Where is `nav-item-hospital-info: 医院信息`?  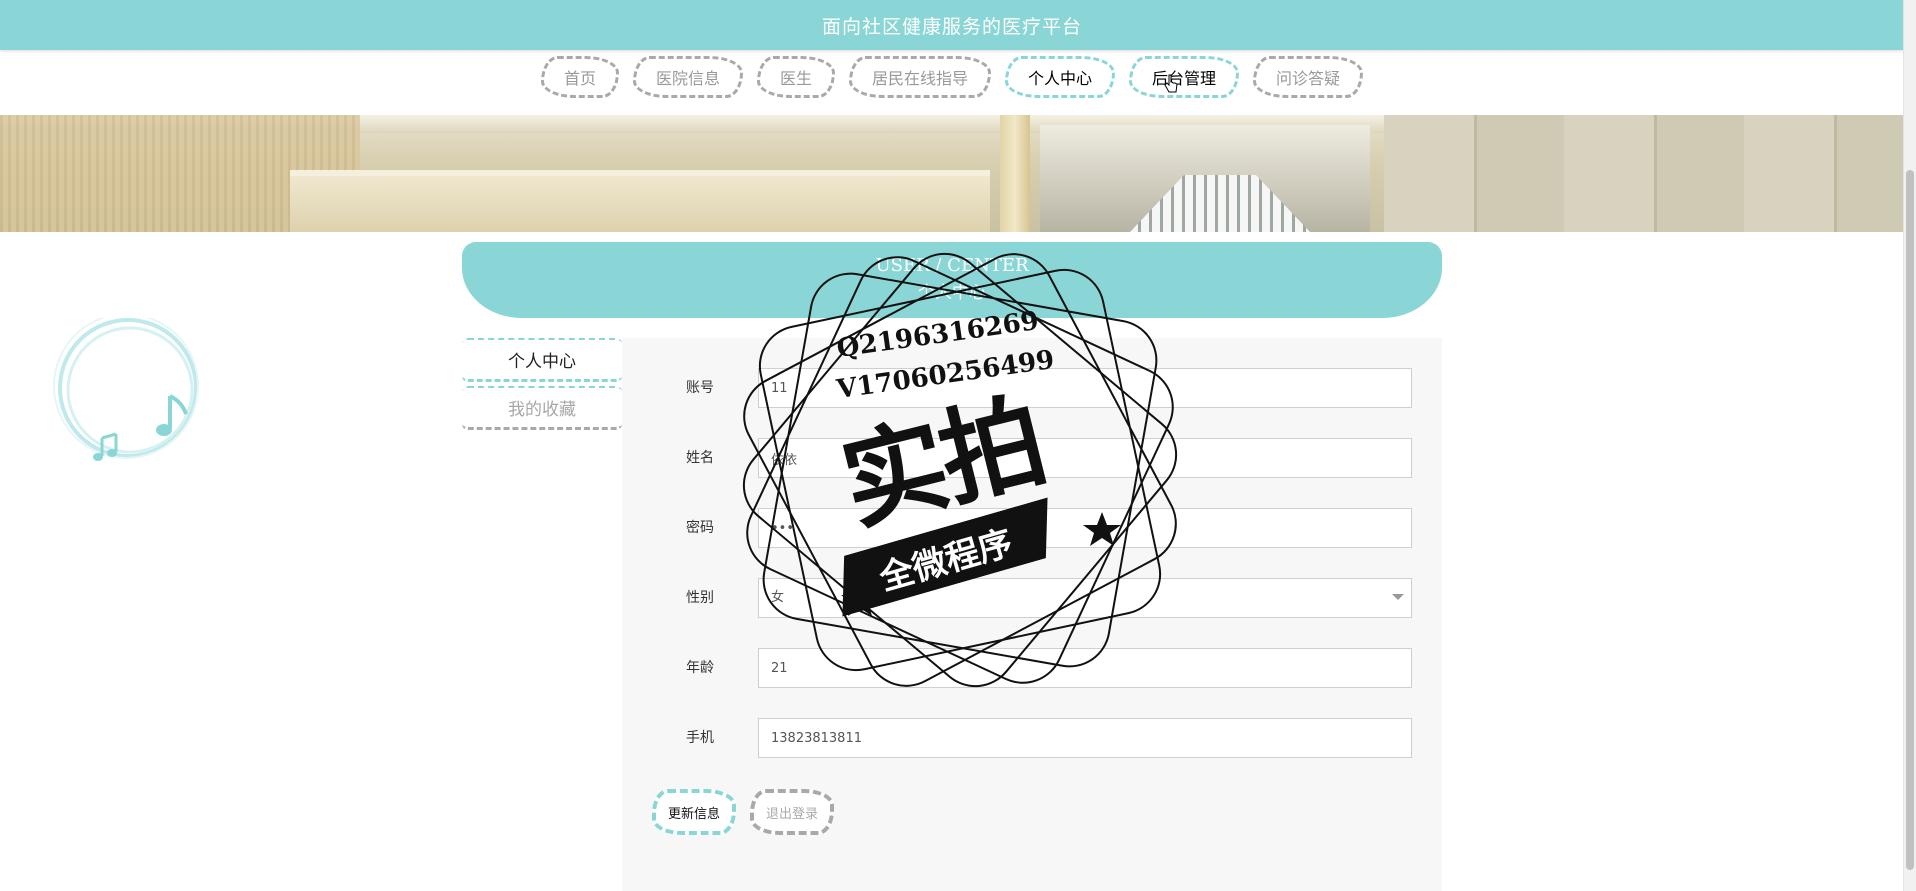 nav-item-hospital-info: 医院信息 is located at coordinates (687, 77).